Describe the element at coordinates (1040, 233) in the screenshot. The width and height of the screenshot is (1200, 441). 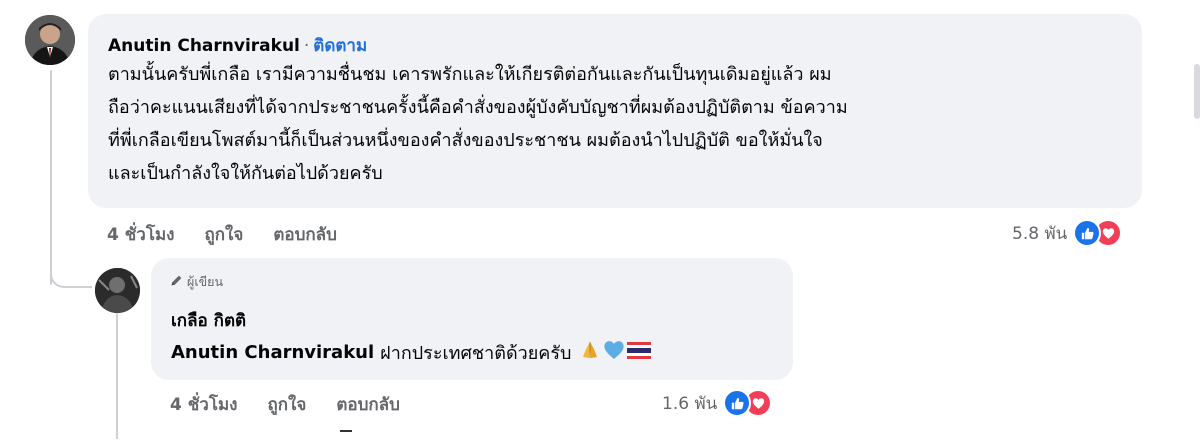
I see `reaction-count: 5.8 พัน` at that location.